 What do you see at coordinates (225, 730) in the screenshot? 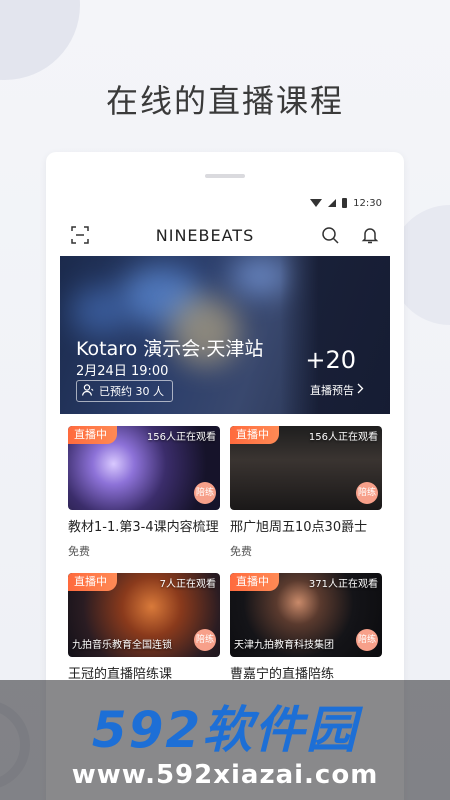
I see `watermark-logo-text: 592软件园` at bounding box center [225, 730].